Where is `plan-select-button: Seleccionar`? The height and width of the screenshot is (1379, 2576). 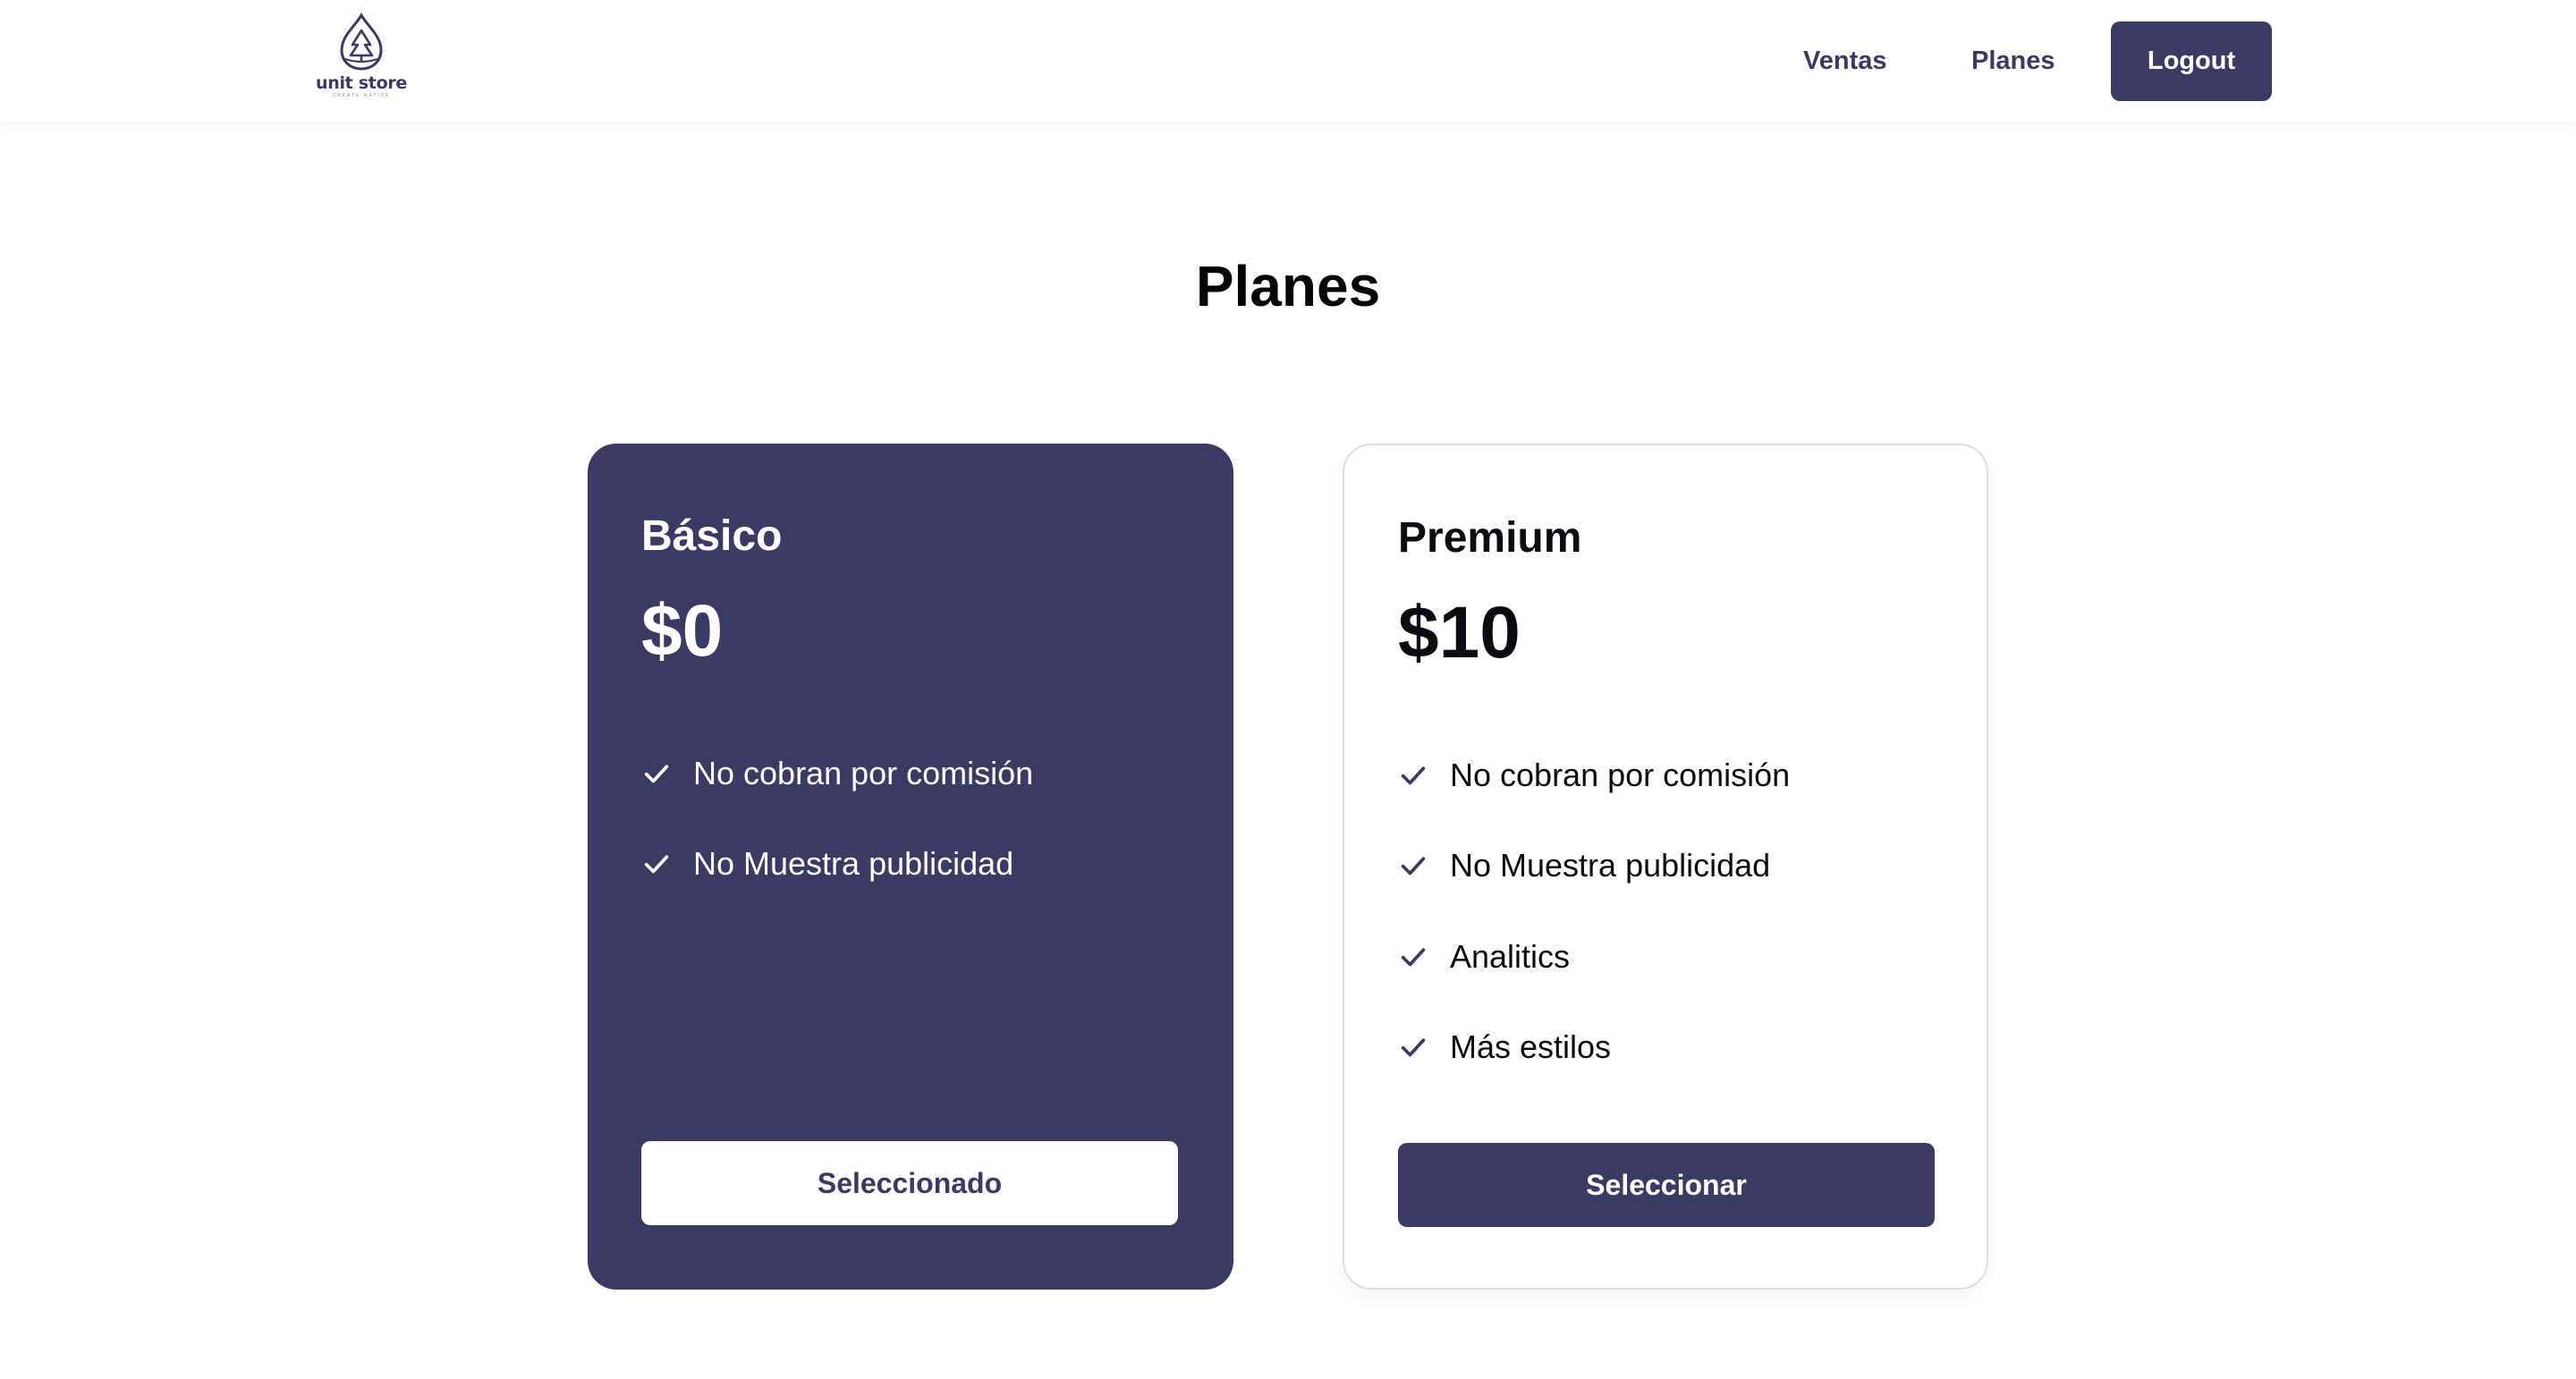
plan-select-button: Seleccionar is located at coordinates (1666, 1185).